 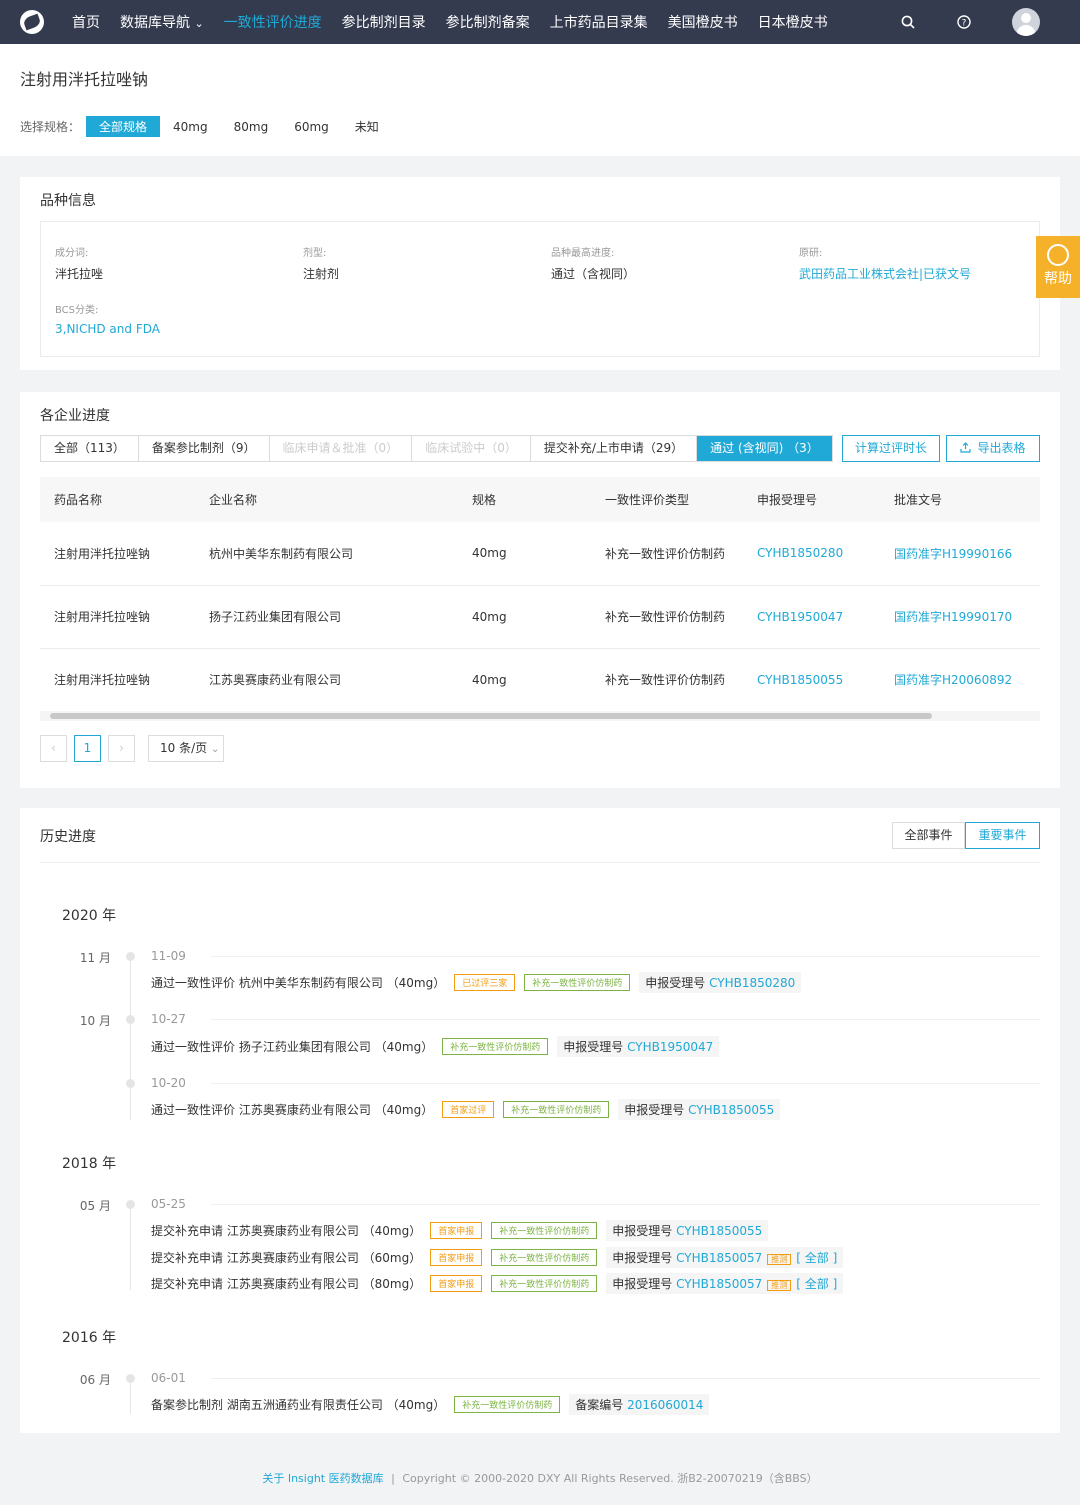 I want to click on cell-company: 扬子江药业集团有限公司, so click(x=340, y=617).